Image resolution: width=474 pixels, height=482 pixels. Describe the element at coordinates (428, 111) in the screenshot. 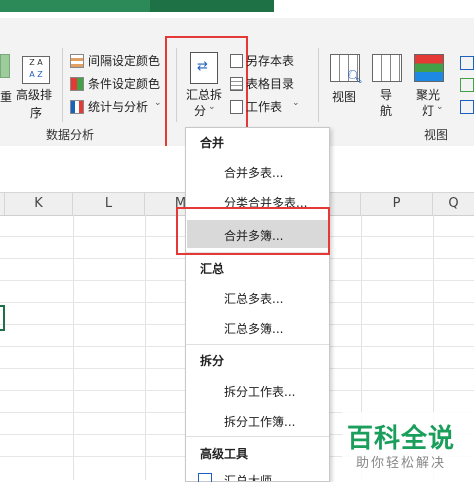

I see `spotlight-label-2: 灯` at that location.